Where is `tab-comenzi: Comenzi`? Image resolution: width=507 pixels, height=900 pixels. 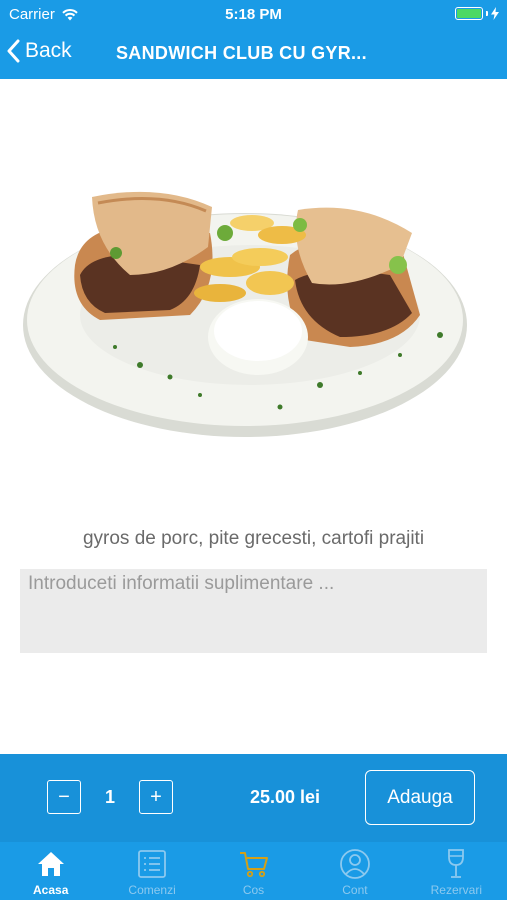 tab-comenzi: Comenzi is located at coordinates (151, 871).